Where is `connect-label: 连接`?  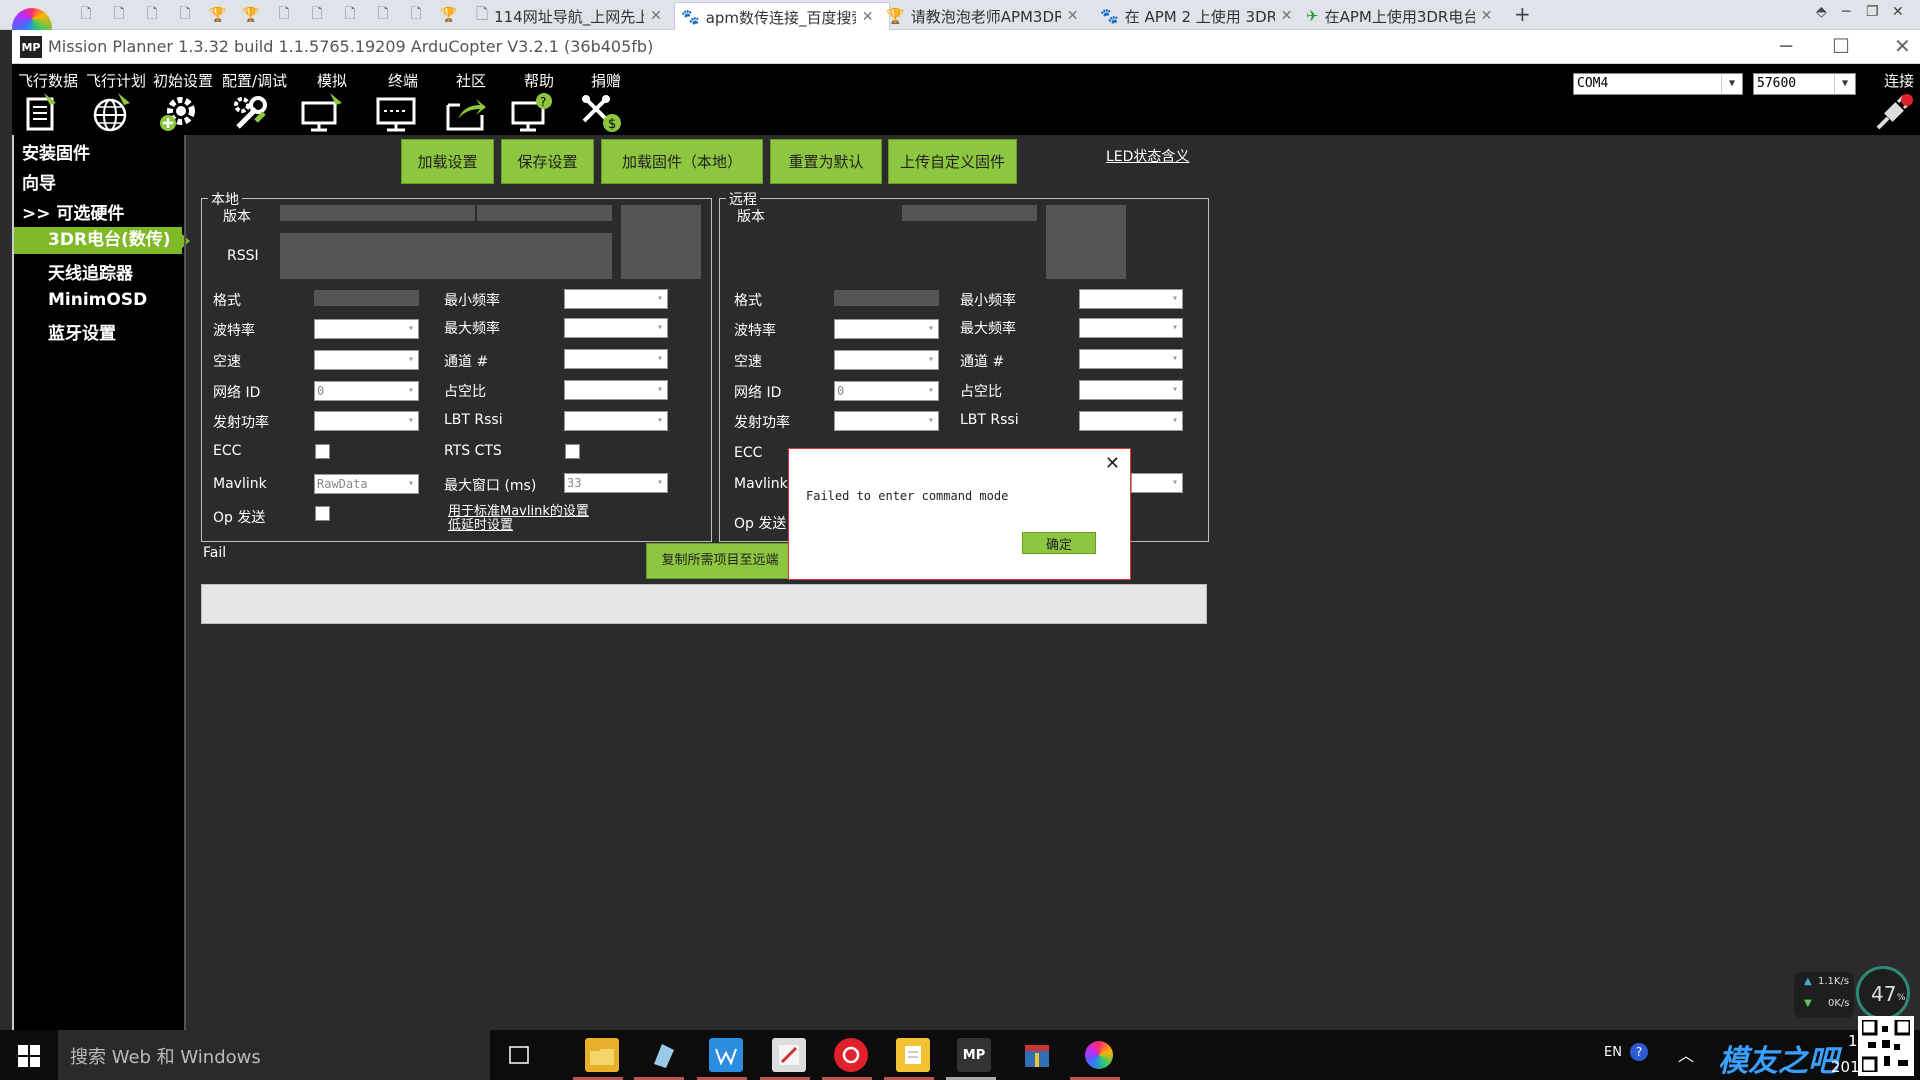 connect-label: 连接 is located at coordinates (1899, 80).